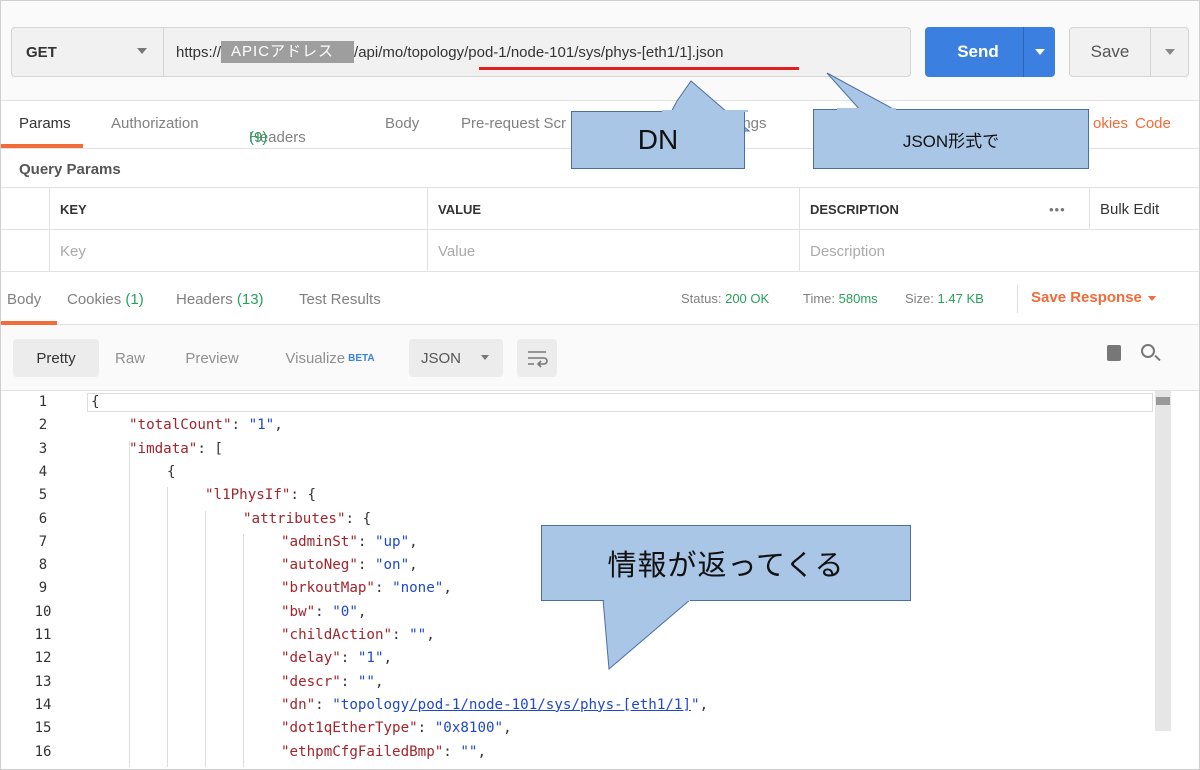 This screenshot has height=770, width=1200. What do you see at coordinates (1169, 52) in the screenshot?
I see `save-dropdown` at bounding box center [1169, 52].